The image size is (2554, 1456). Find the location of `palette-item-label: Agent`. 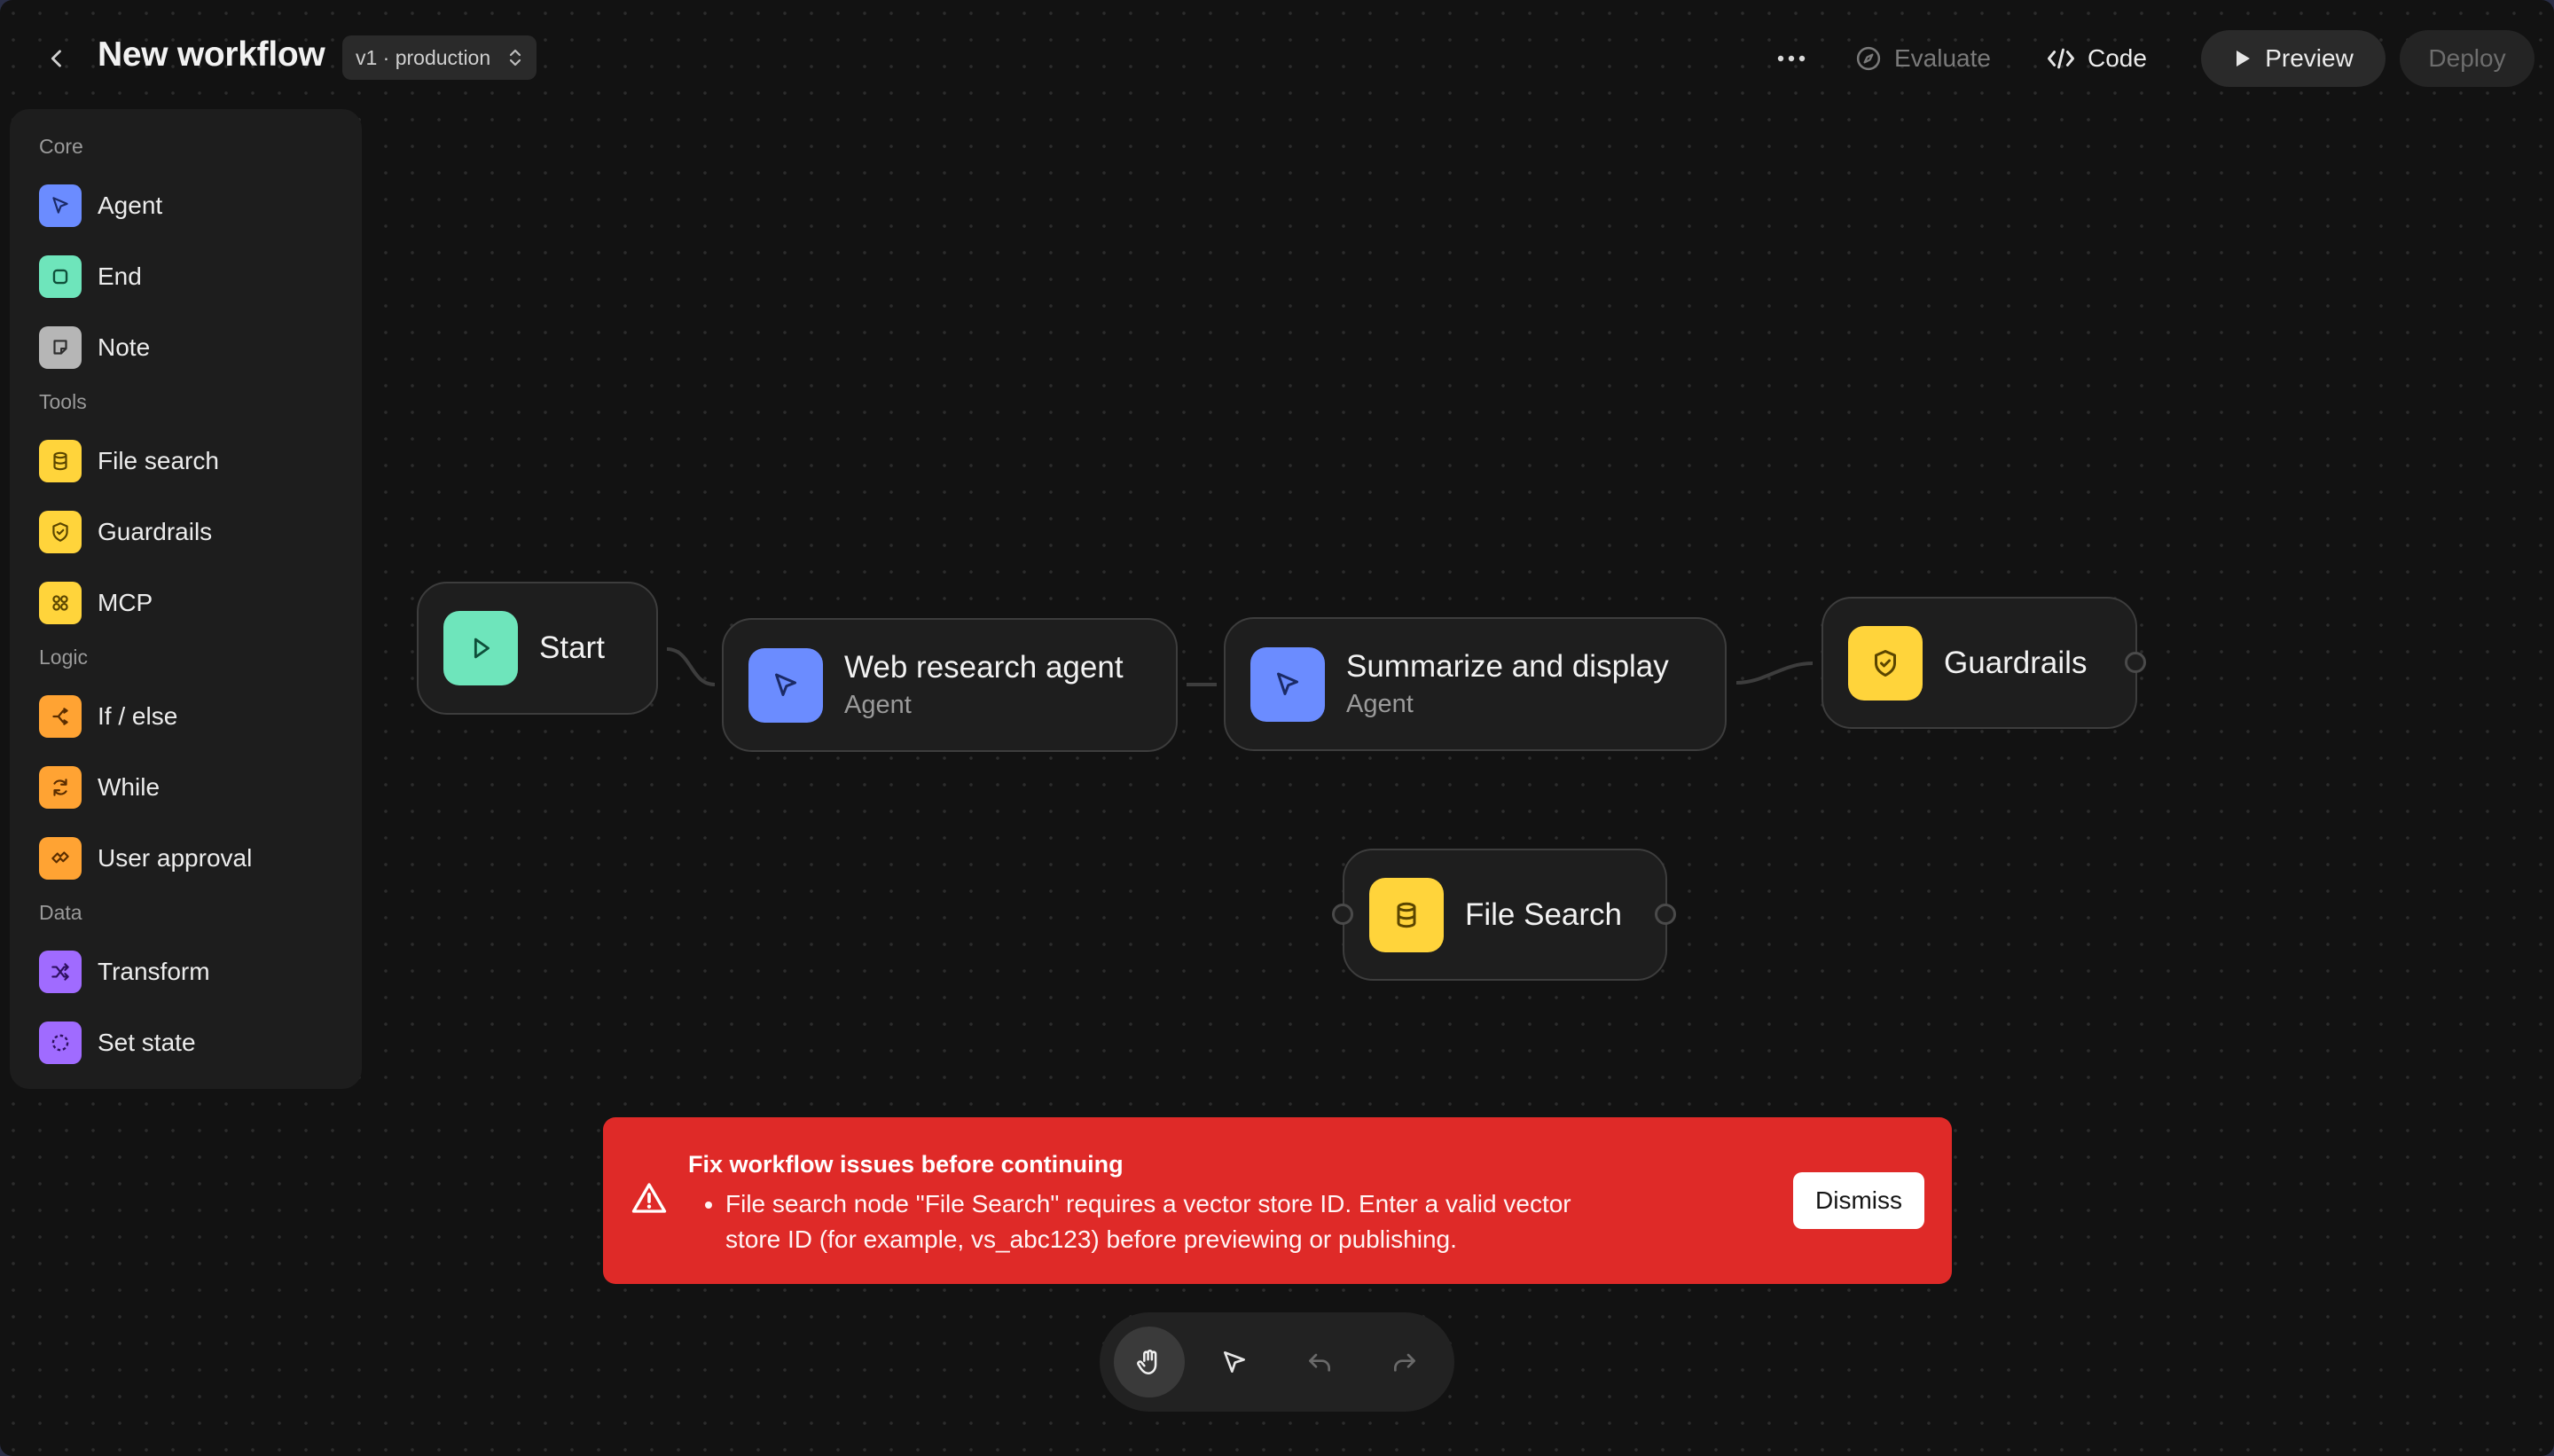

palette-item-label: Agent is located at coordinates (130, 205).